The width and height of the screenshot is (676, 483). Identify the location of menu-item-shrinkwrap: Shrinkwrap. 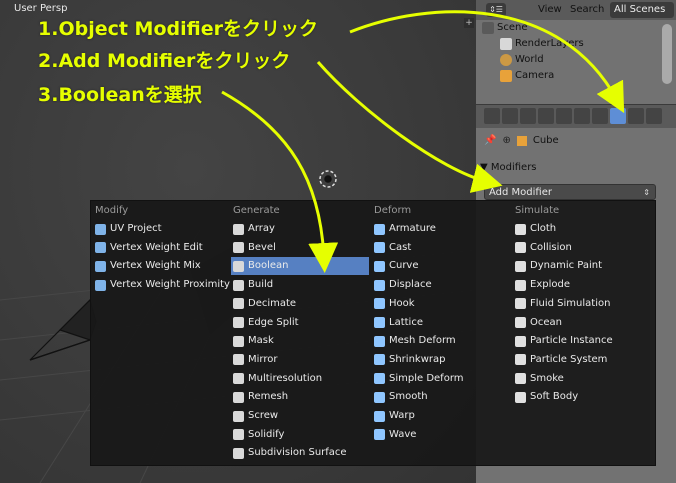
(441, 360).